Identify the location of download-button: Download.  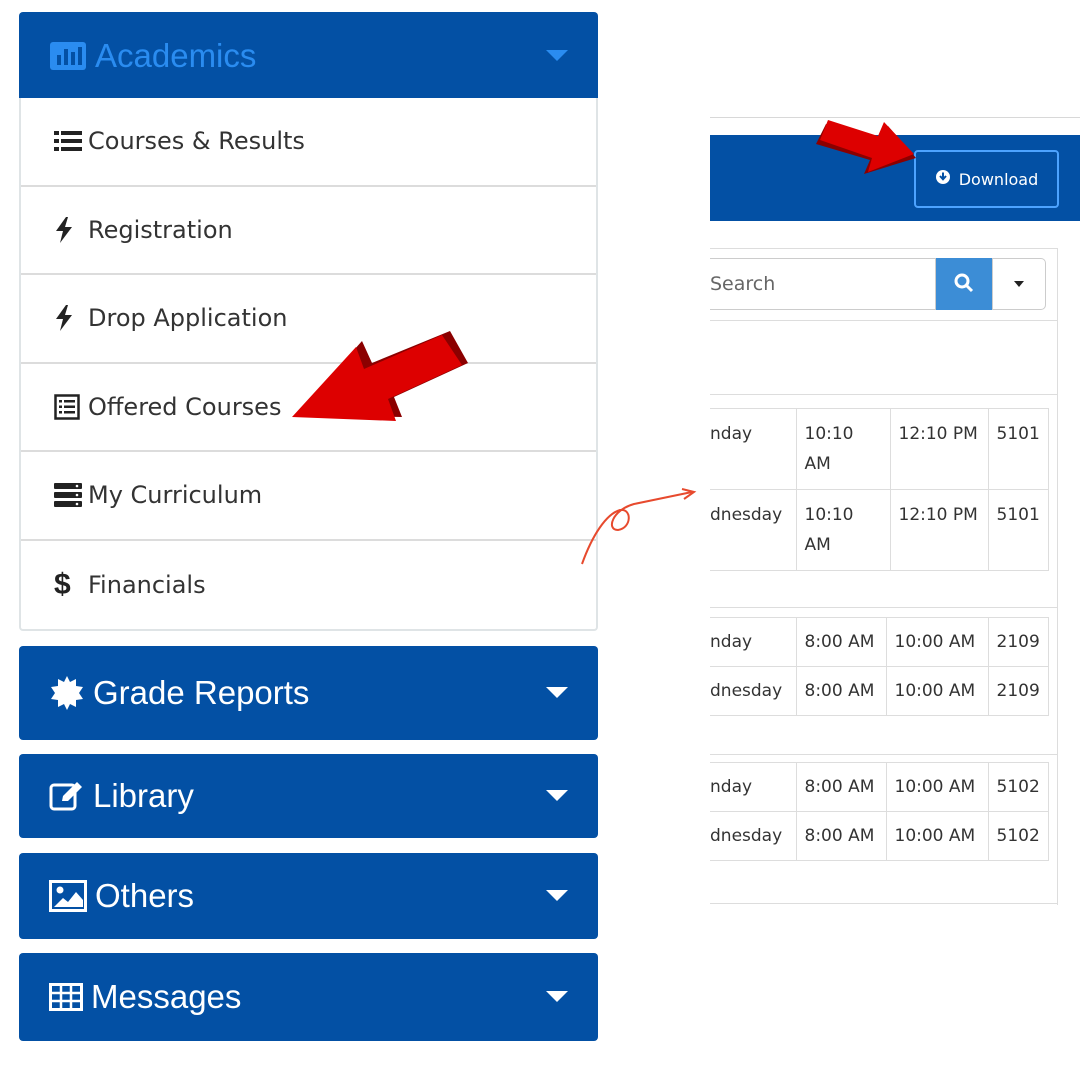
(986, 179).